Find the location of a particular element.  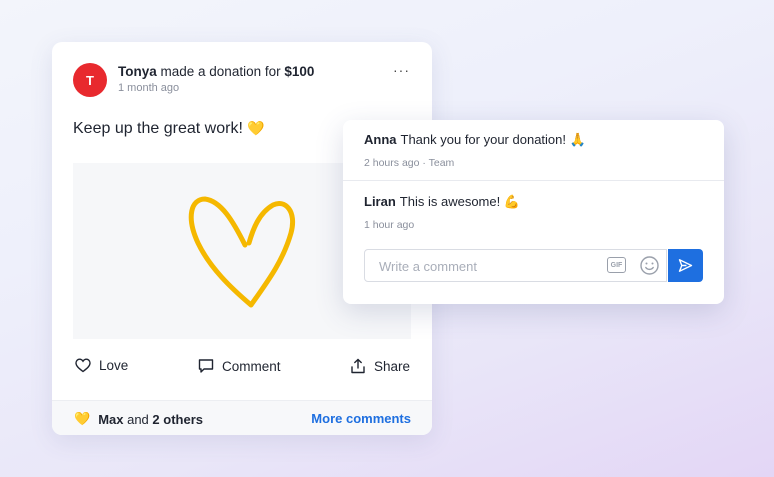

comment-icon is located at coordinates (206, 366).